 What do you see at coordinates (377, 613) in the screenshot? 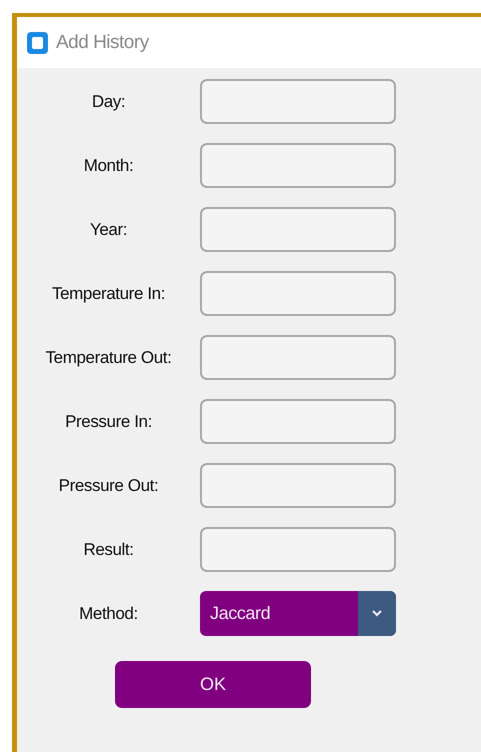
I see `caret-icon` at bounding box center [377, 613].